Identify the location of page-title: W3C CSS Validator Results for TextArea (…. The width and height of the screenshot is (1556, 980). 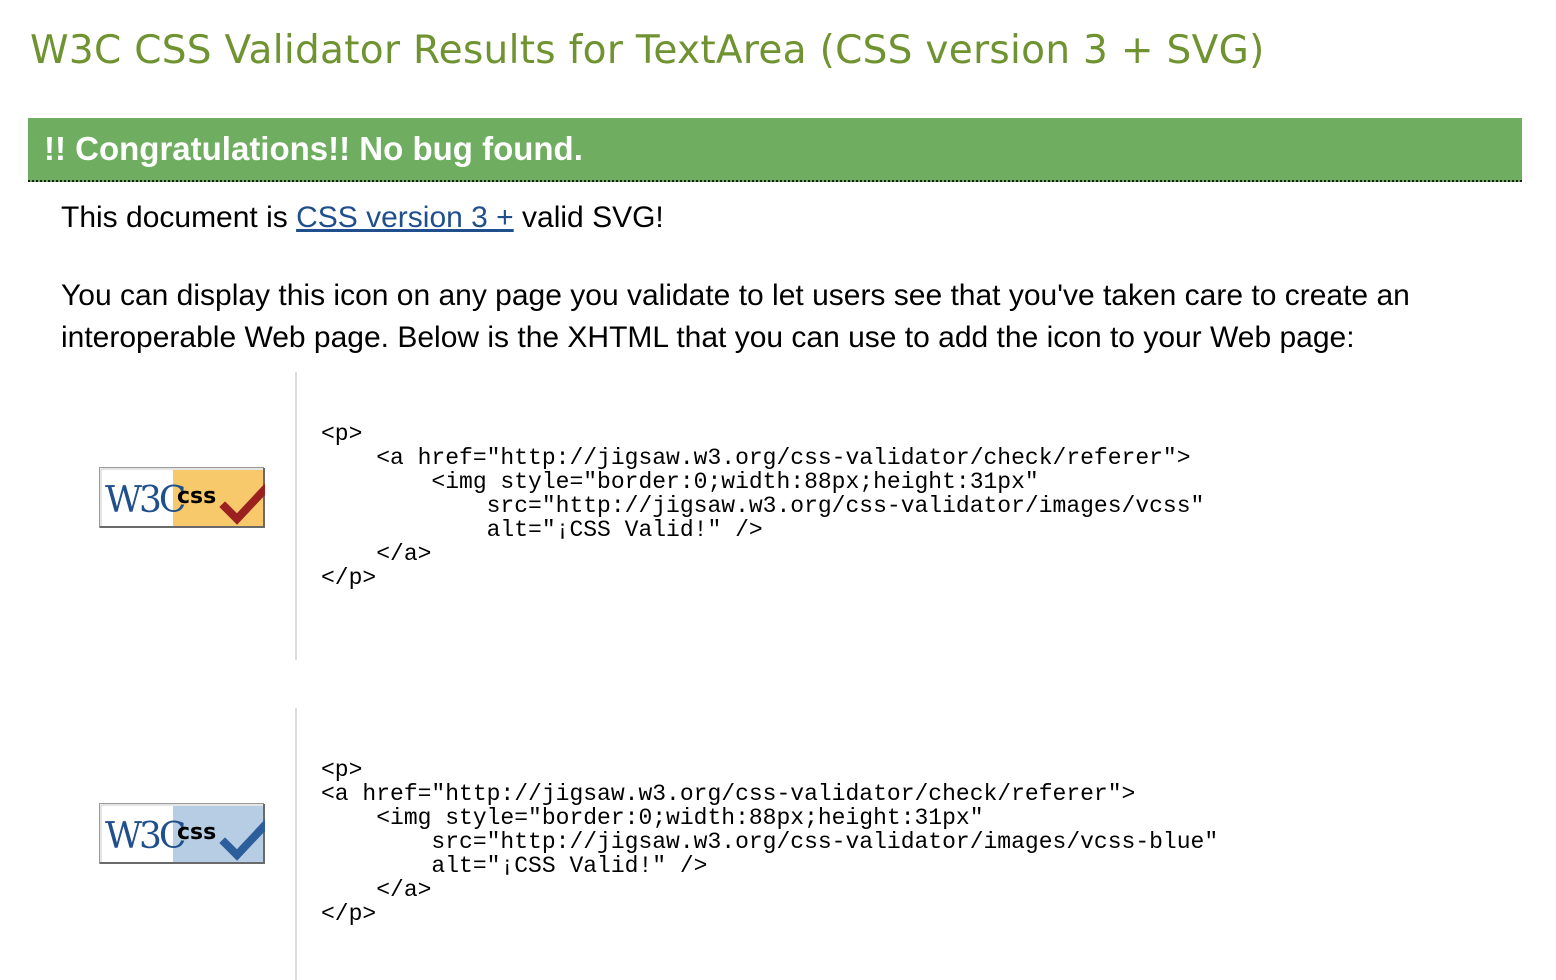
(647, 50).